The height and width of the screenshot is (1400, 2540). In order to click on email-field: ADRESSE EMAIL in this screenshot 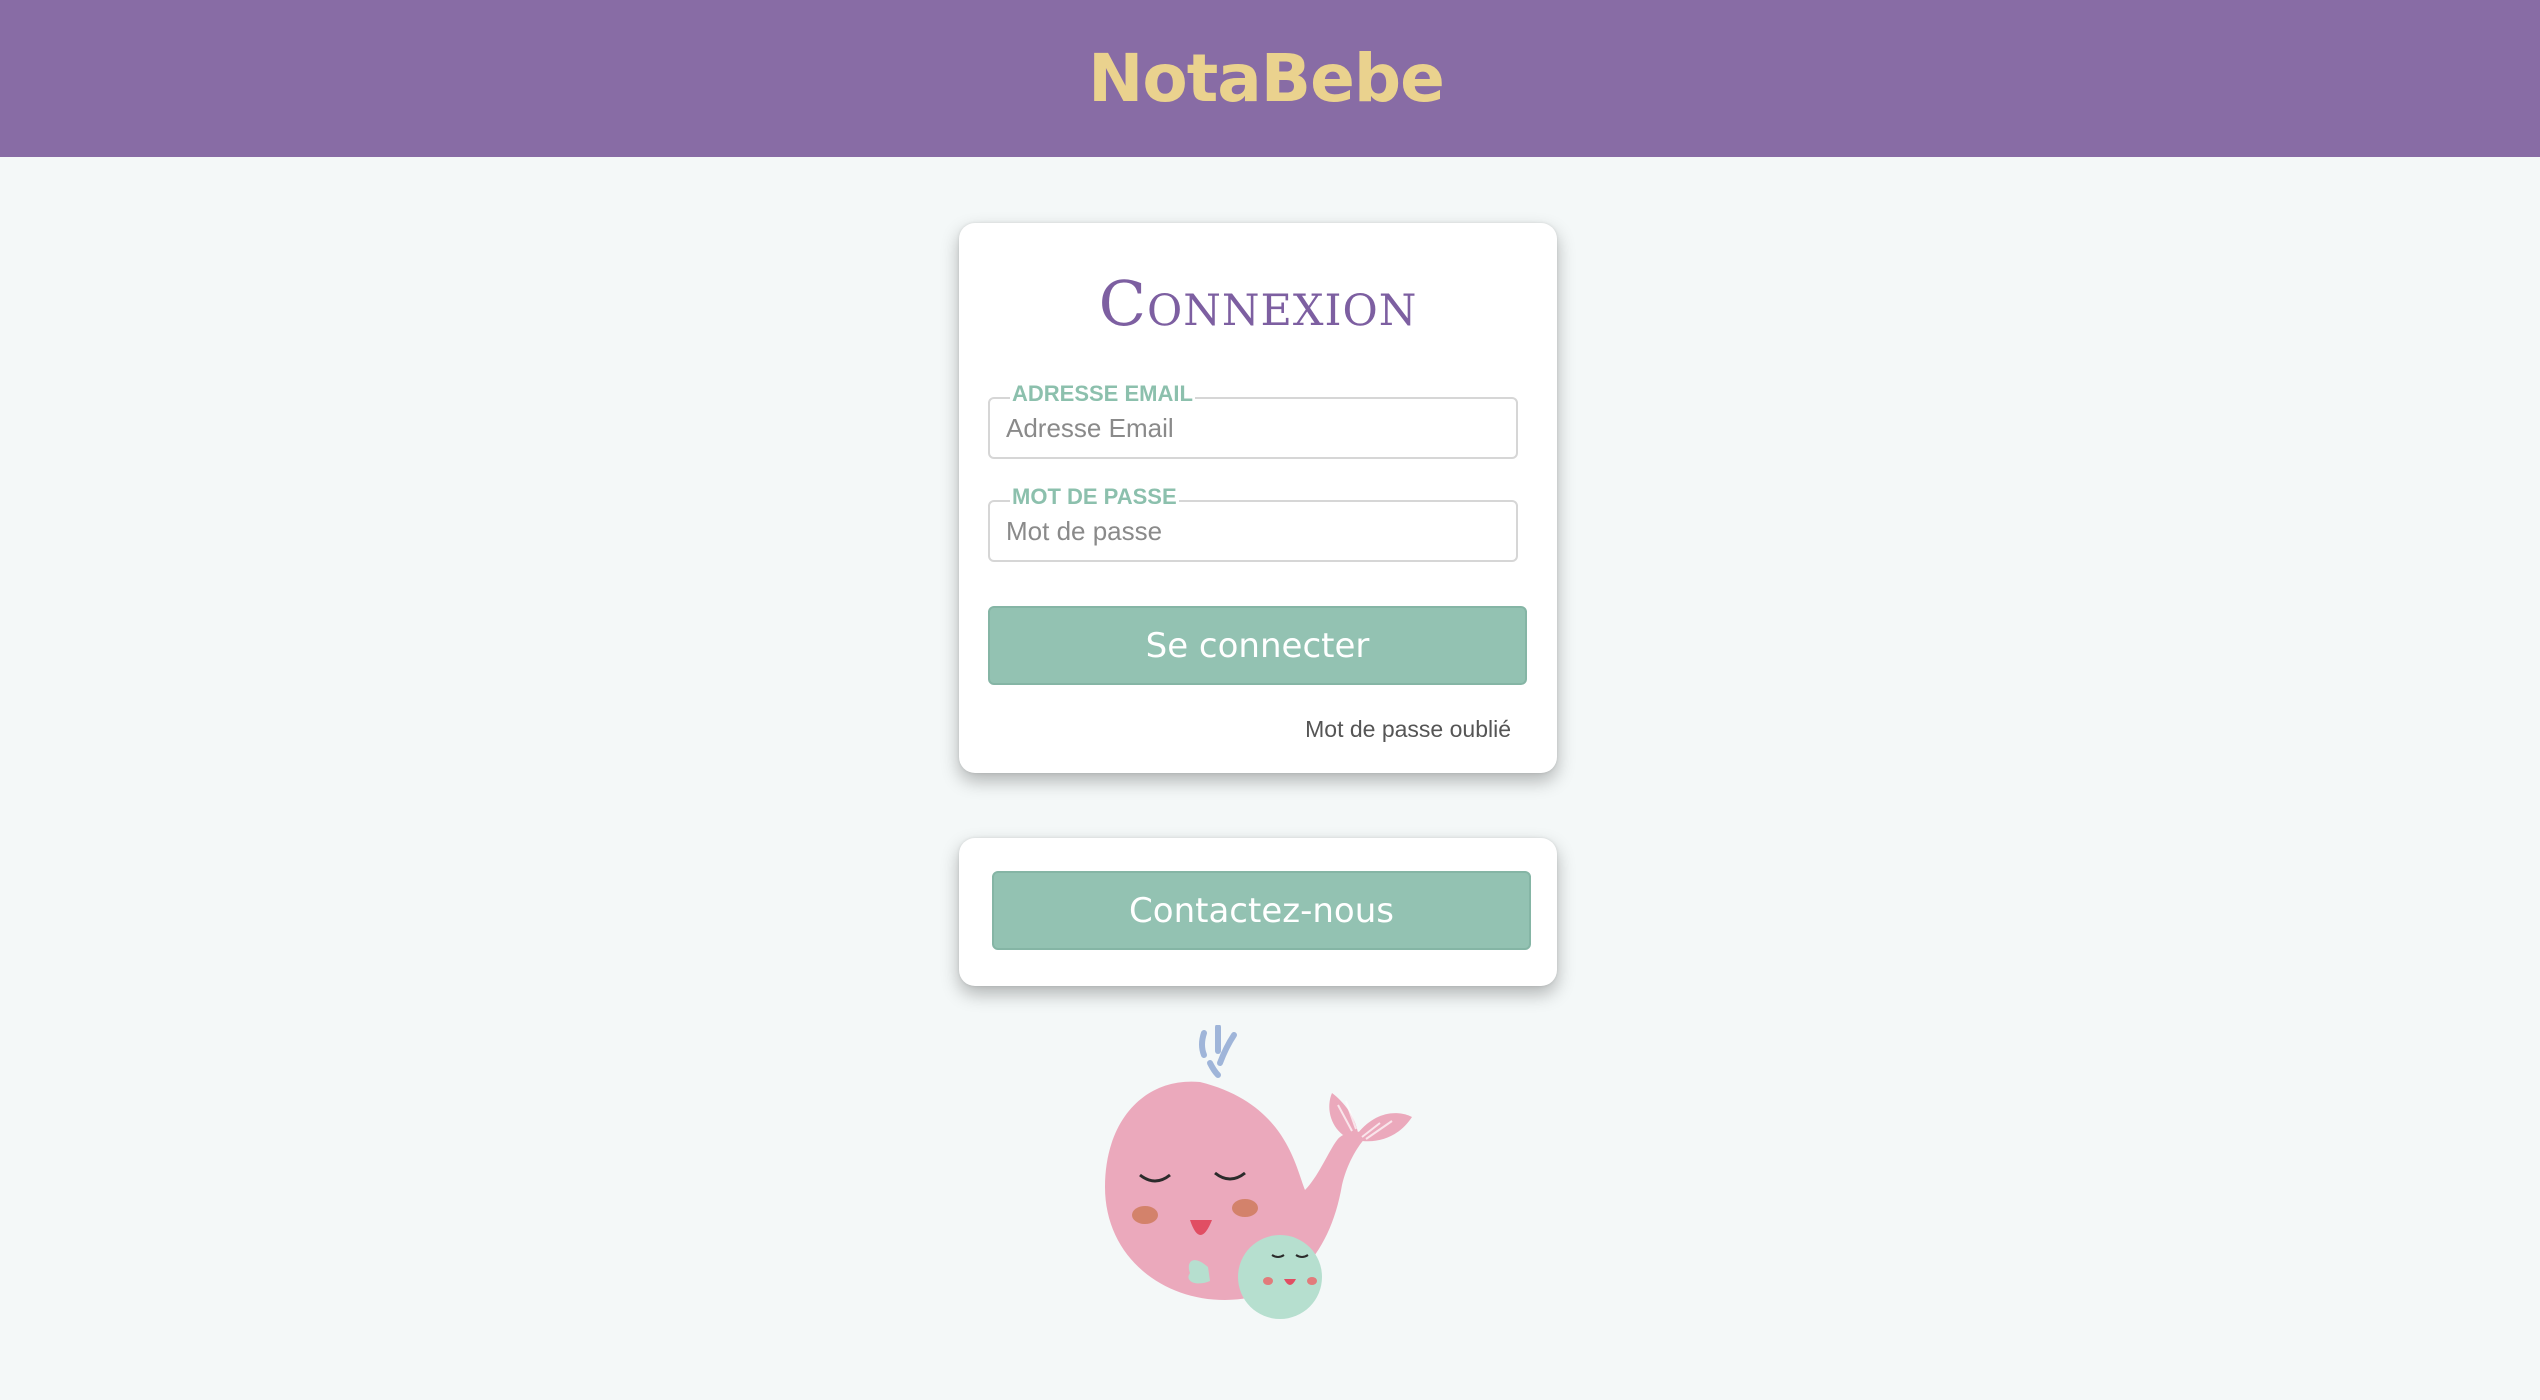, I will do `click(1253, 421)`.